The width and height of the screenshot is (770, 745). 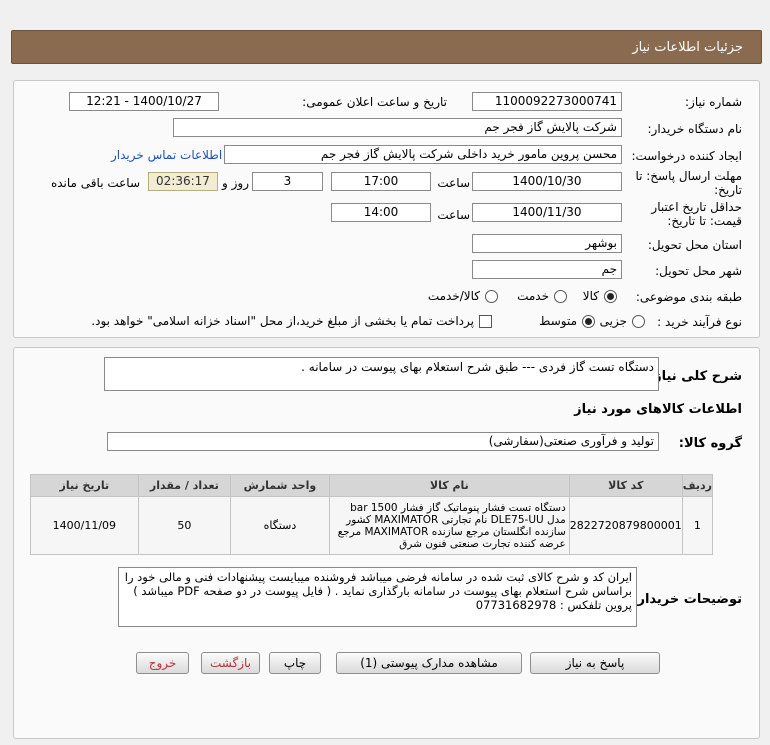 What do you see at coordinates (386, 47) in the screenshot?
I see `page-title-bar: جزئیات اطلاعات نیاز` at bounding box center [386, 47].